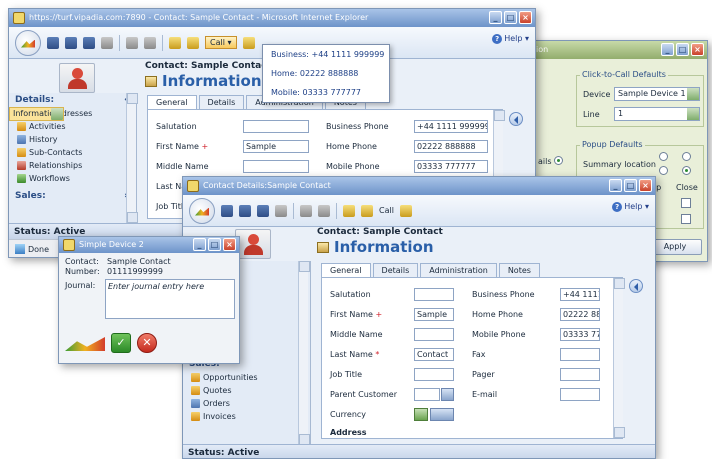 The image size is (712, 459). I want to click on sidebar-item-activities: Activities, so click(72, 126).